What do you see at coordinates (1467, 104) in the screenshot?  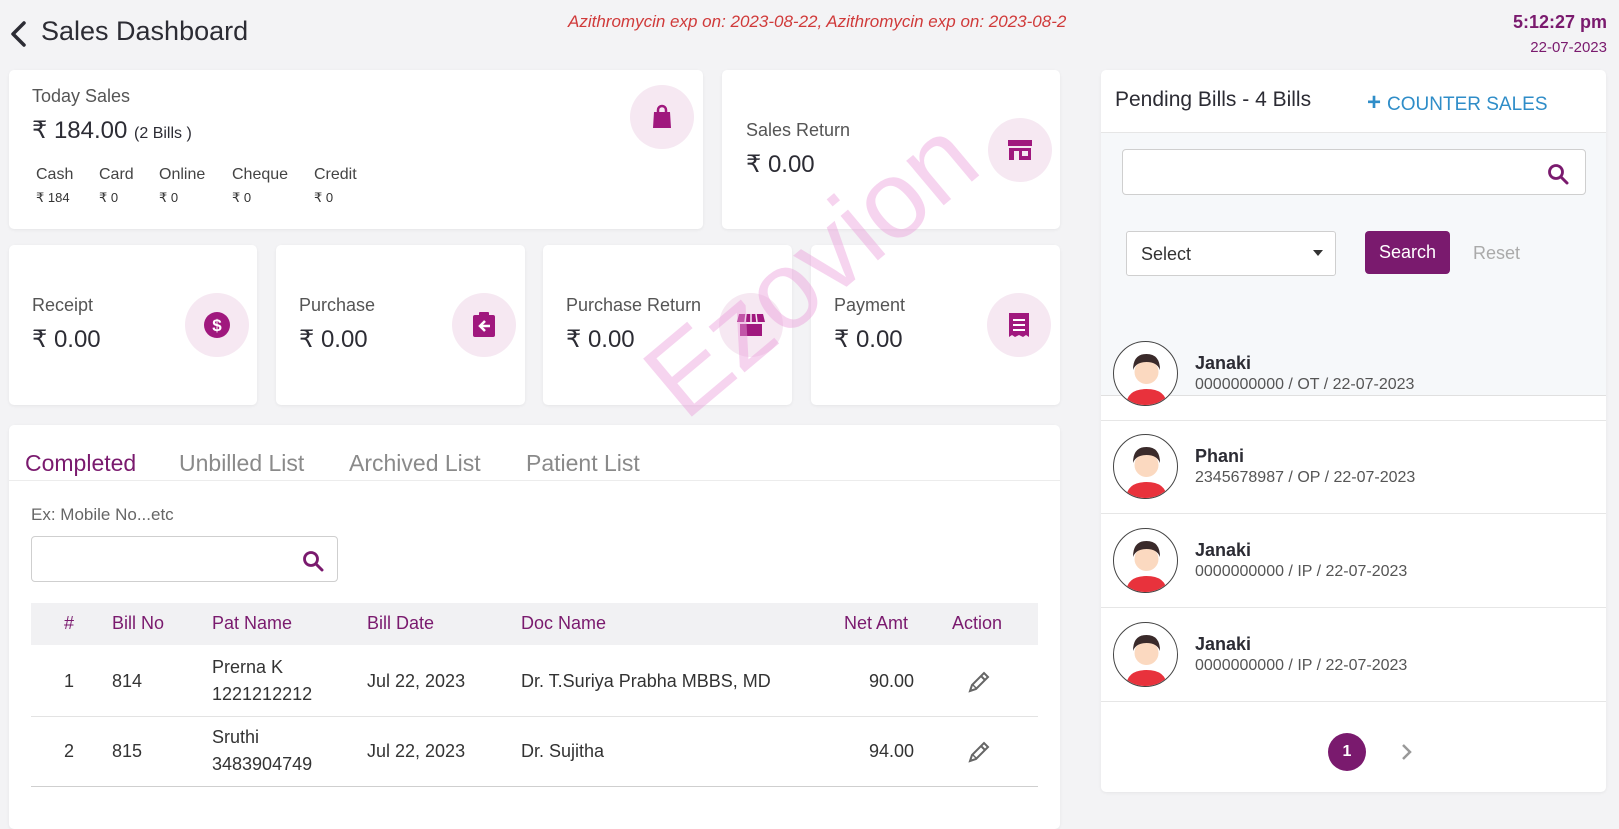 I see `counter-sales-label: COUNTER SALES` at bounding box center [1467, 104].